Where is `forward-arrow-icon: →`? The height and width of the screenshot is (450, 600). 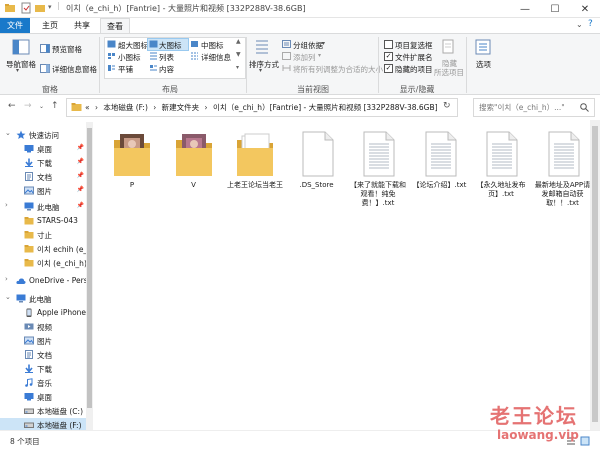 forward-arrow-icon: → is located at coordinates (28, 106).